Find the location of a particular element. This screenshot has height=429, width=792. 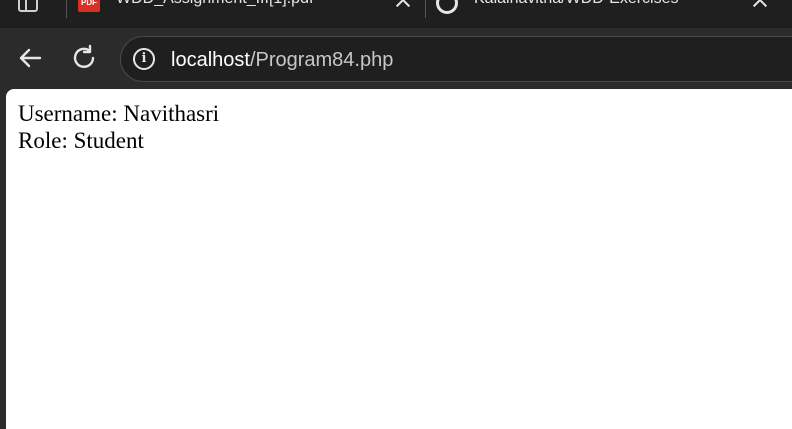

username-line: Username: Navithasri is located at coordinates (119, 113).